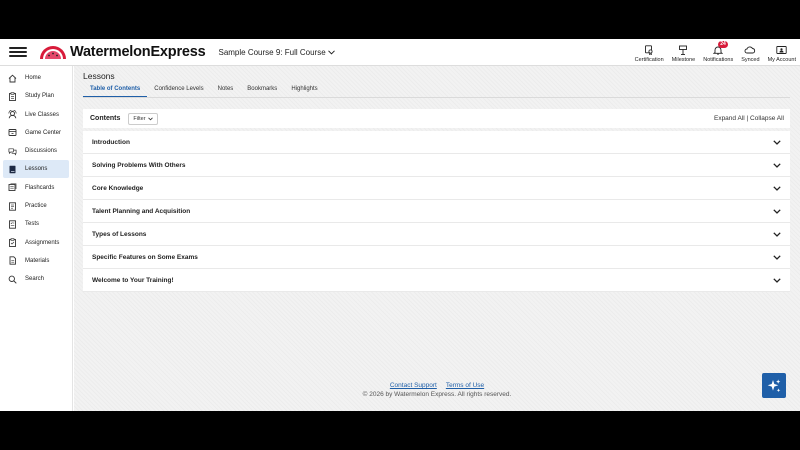  I want to click on sidebar-item-home: Home, so click(36, 78).